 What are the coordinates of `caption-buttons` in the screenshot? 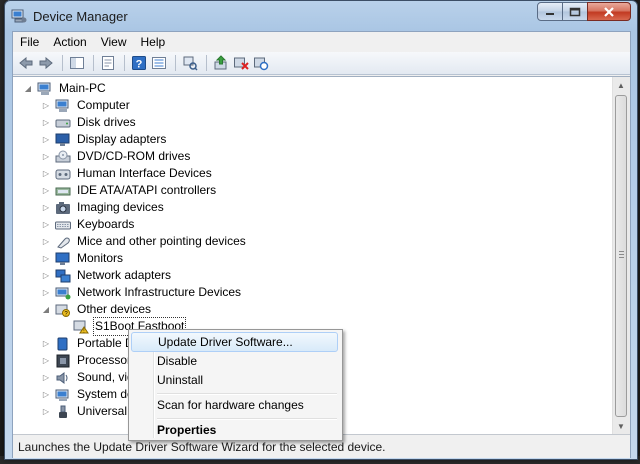 It's located at (584, 12).